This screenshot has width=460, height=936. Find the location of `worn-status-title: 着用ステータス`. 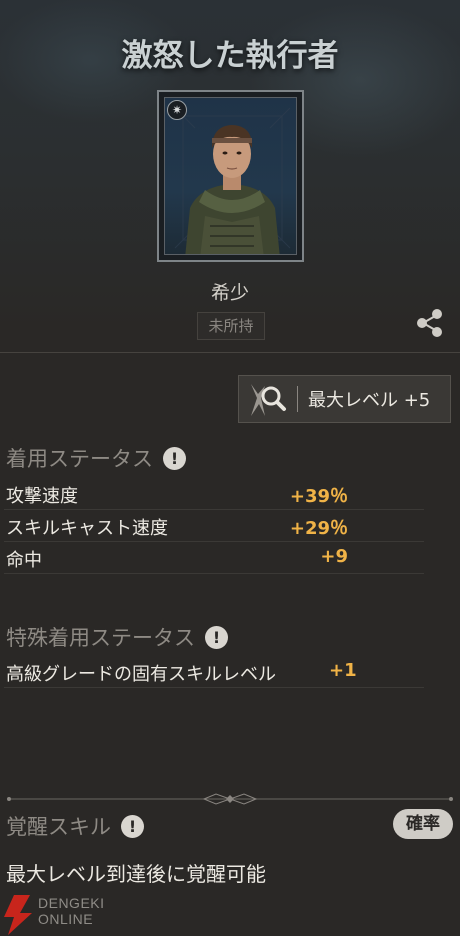

worn-status-title: 着用ステータス is located at coordinates (79, 459).